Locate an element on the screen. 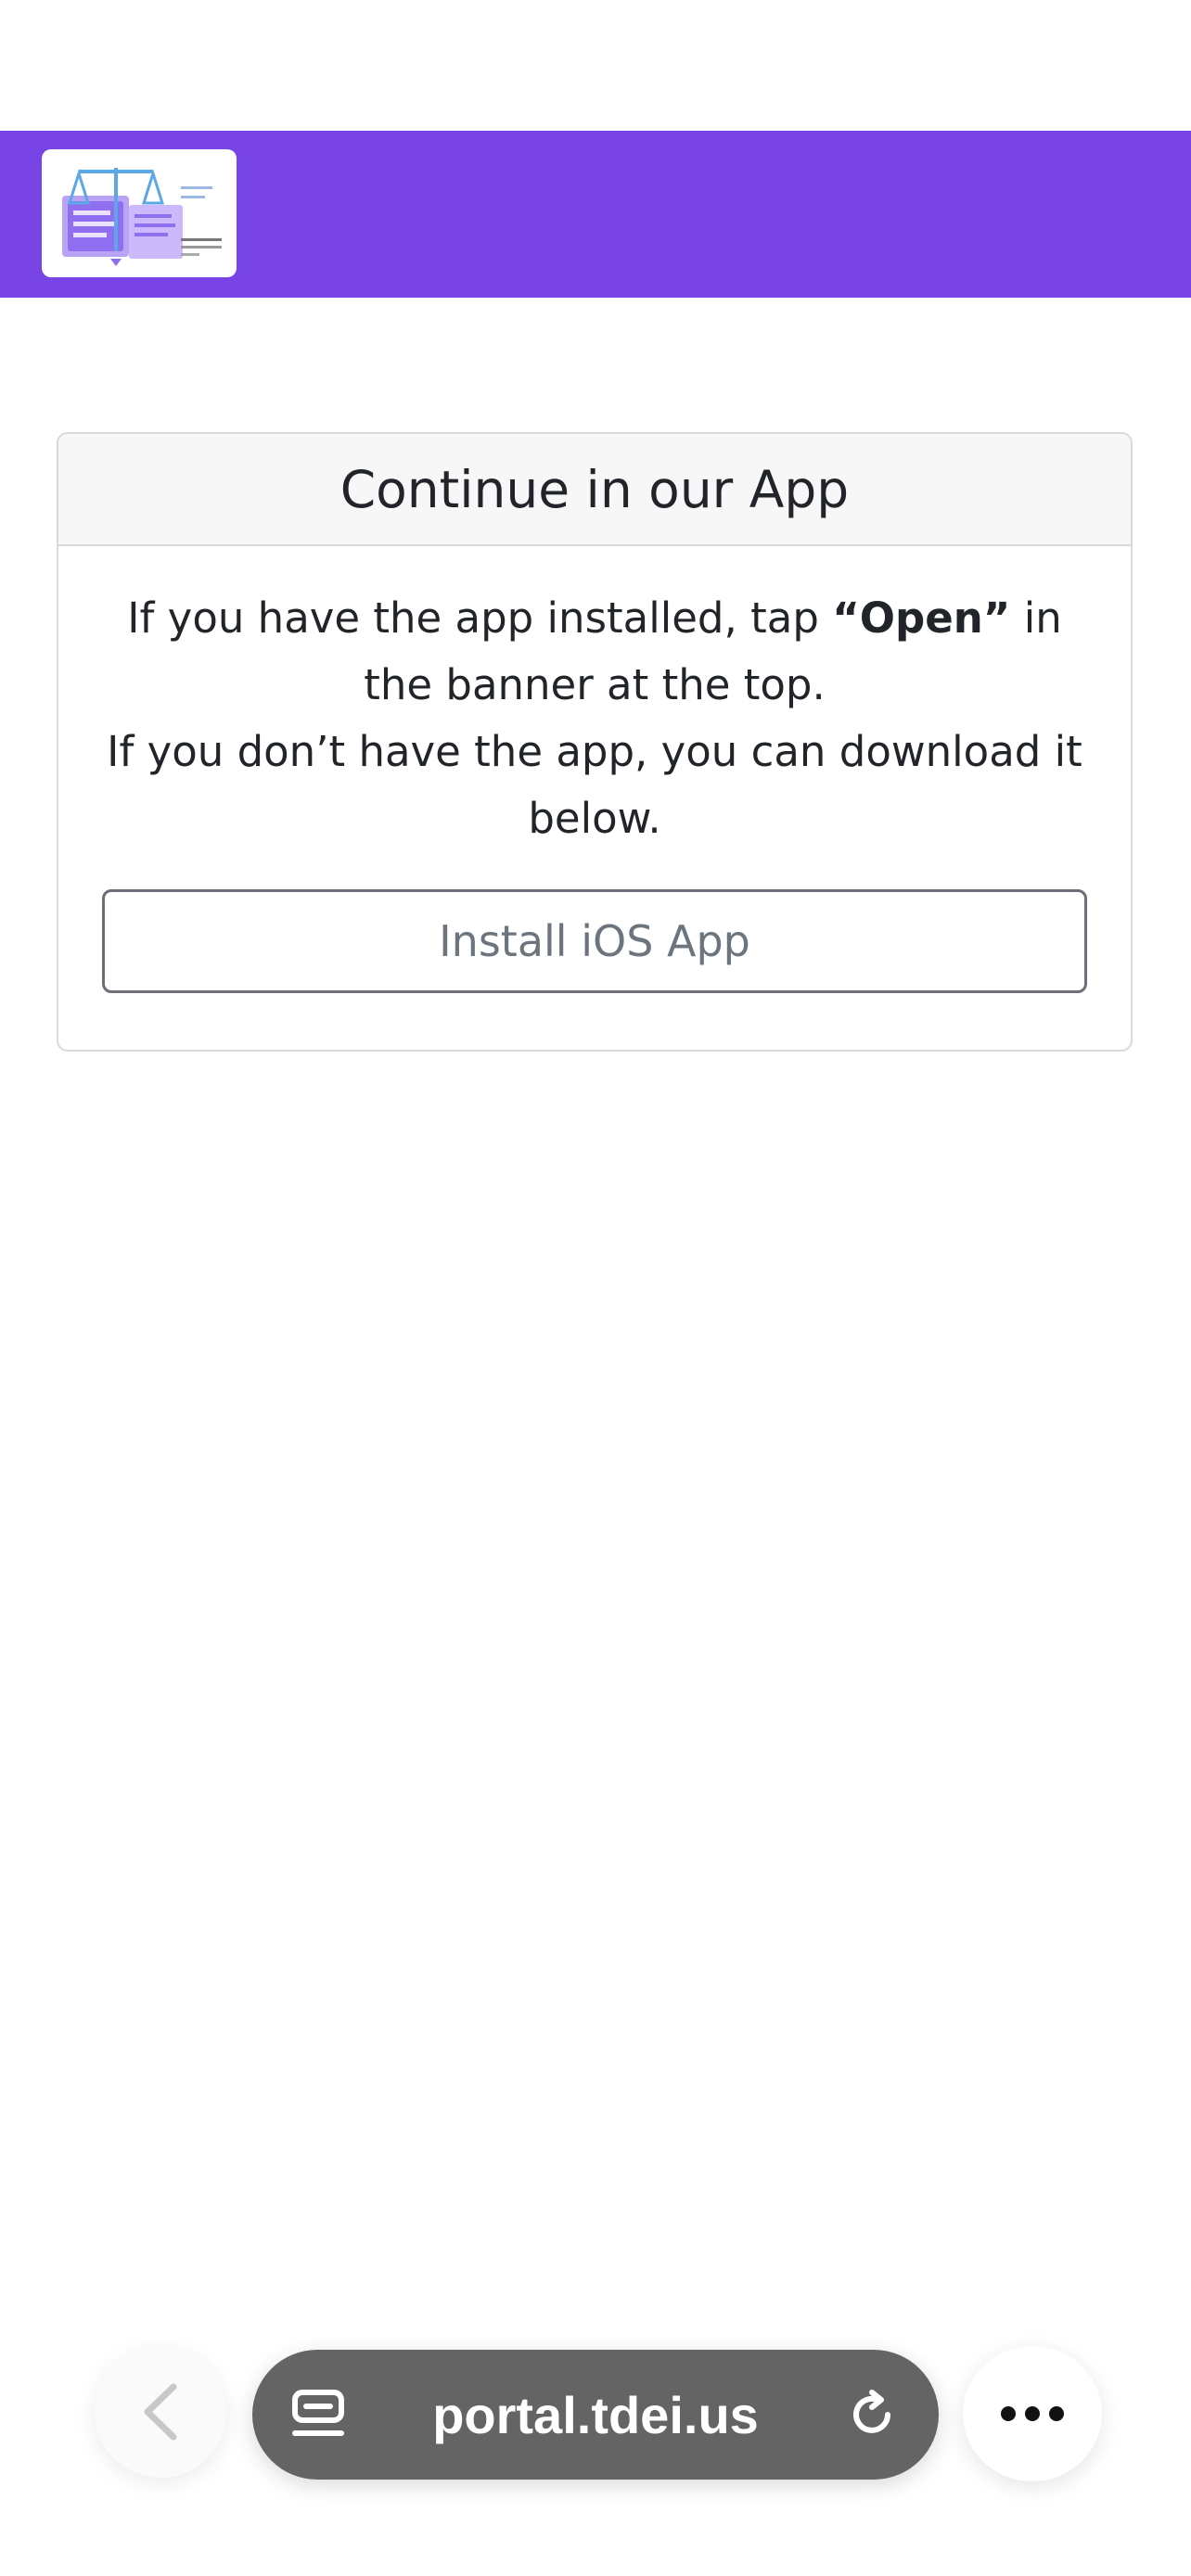  header-bar is located at coordinates (595, 214).